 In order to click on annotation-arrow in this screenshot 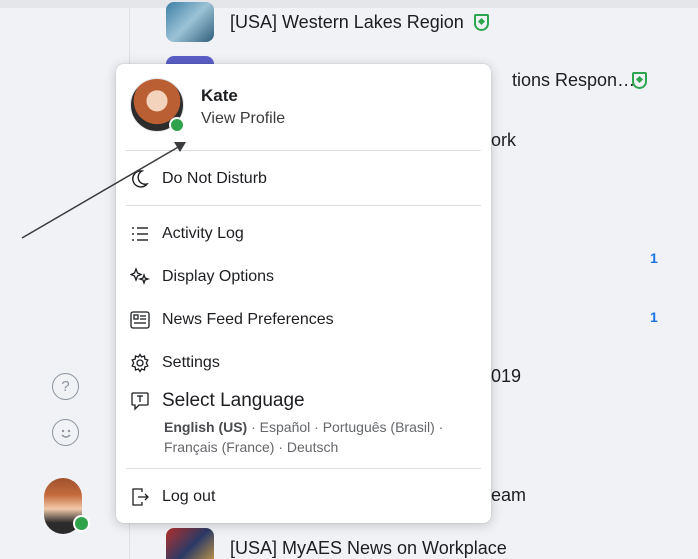, I will do `click(103, 190)`.